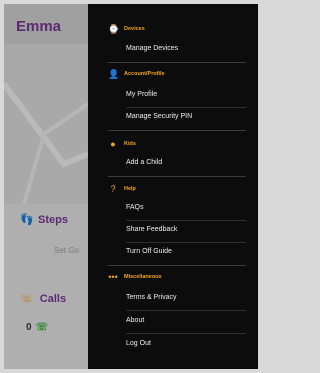  I want to click on section-help: ? Help, so click(122, 189).